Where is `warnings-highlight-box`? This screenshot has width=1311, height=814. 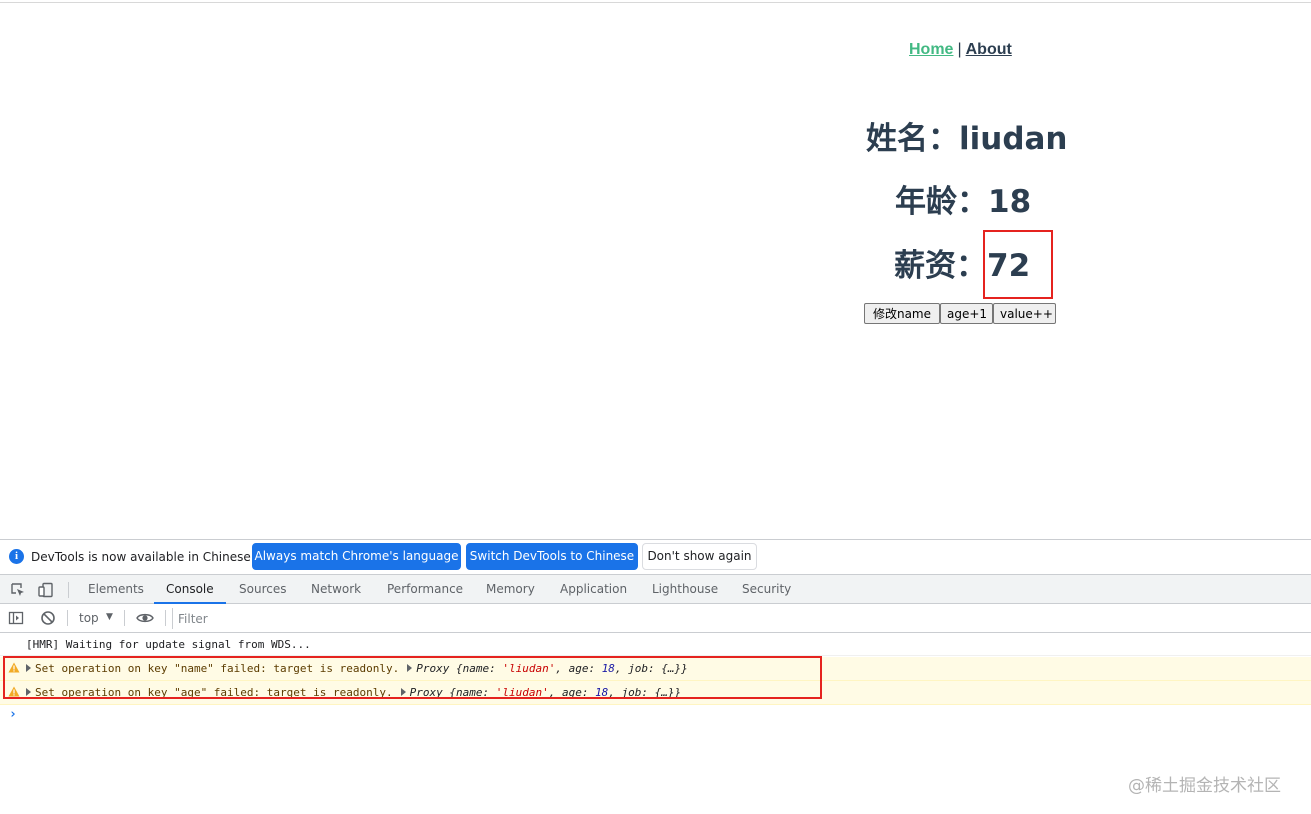 warnings-highlight-box is located at coordinates (412, 677).